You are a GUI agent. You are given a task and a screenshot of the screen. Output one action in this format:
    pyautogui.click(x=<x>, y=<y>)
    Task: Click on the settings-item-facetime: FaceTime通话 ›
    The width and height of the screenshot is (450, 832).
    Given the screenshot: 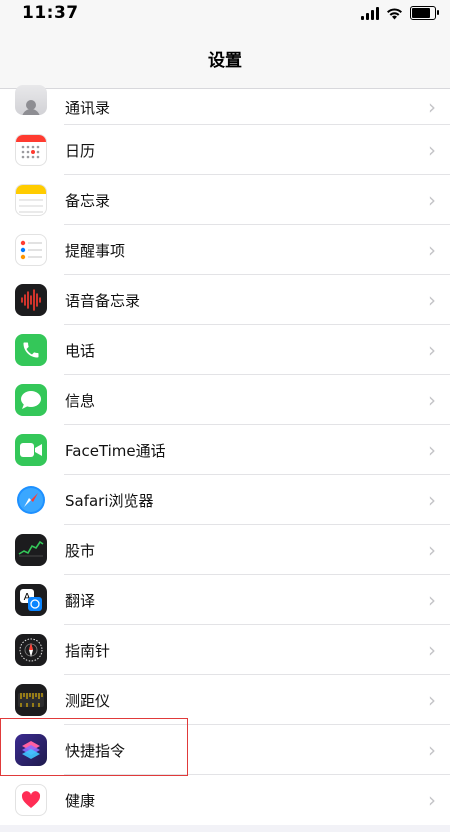 What is the action you would take?
    pyautogui.click(x=225, y=450)
    